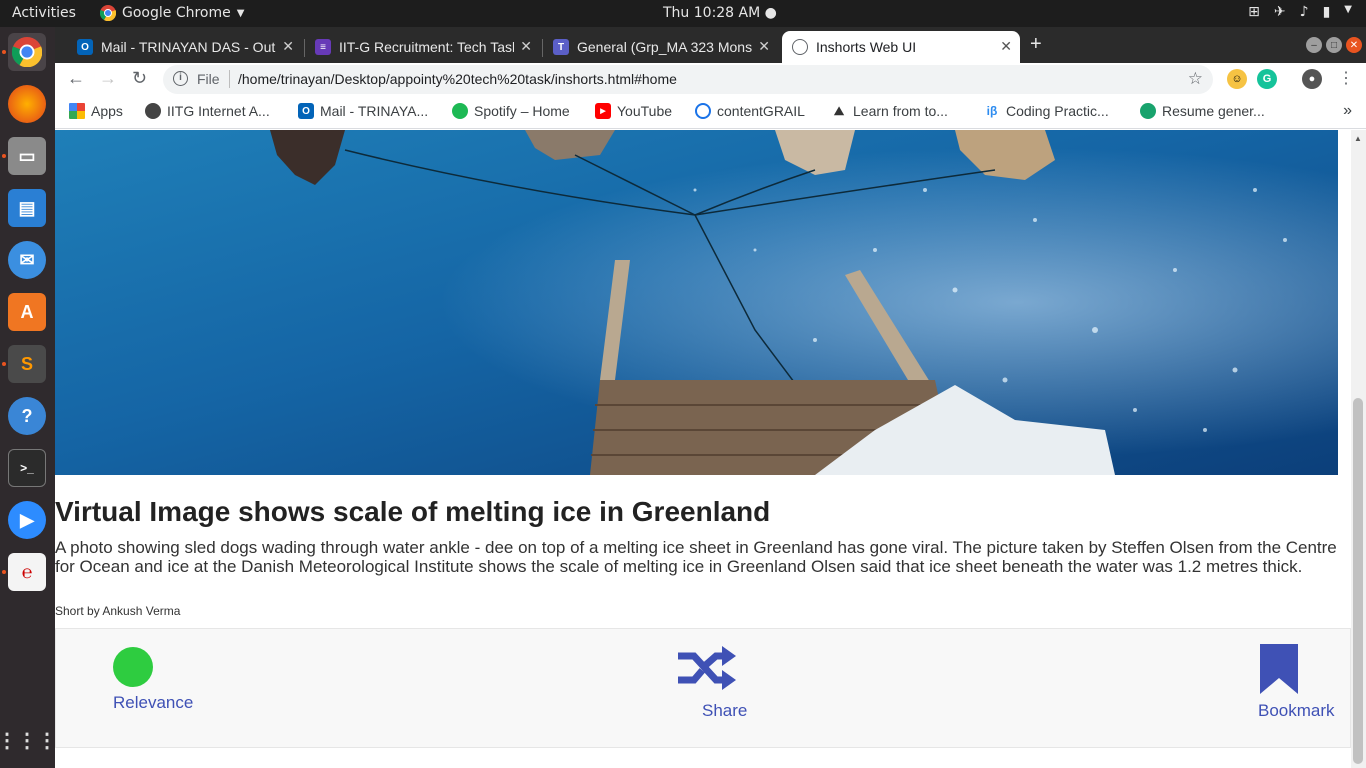  Describe the element at coordinates (1347, 111) in the screenshot. I see `chevron-right-icon: »` at that location.